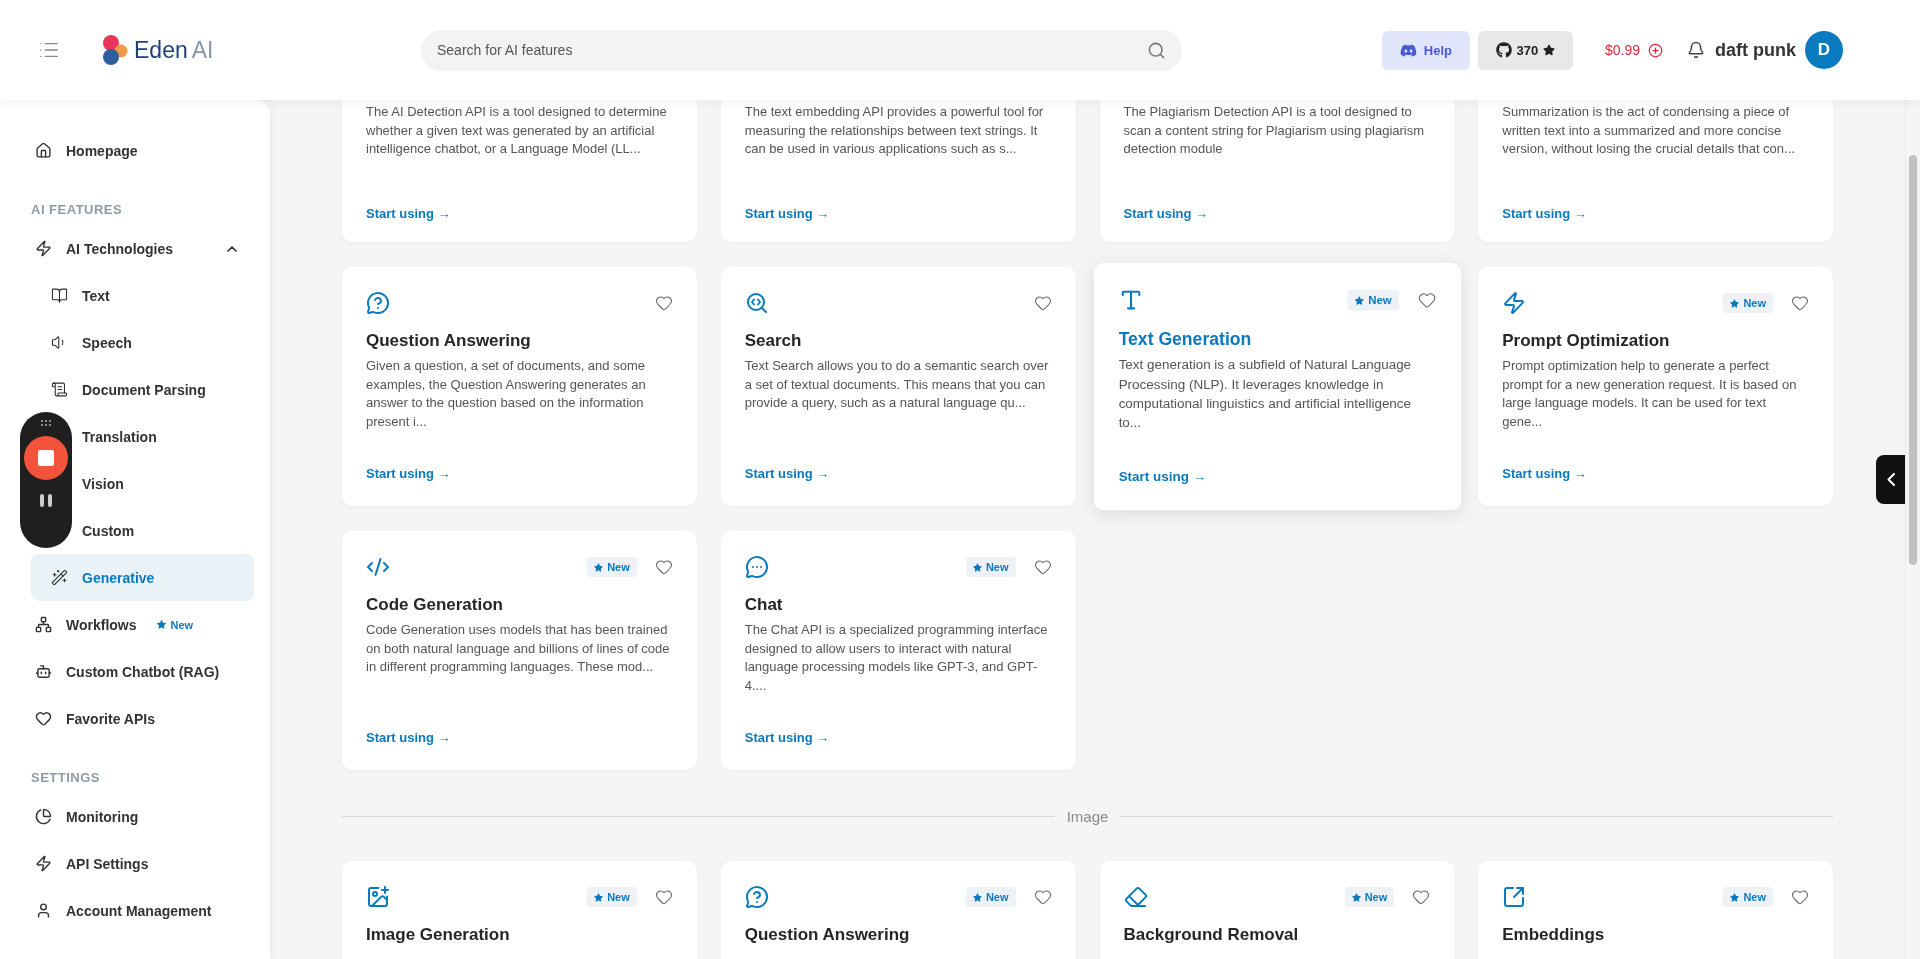 This screenshot has width=1920, height=959. Describe the element at coordinates (1503, 50) in the screenshot. I see `github-icon` at that location.